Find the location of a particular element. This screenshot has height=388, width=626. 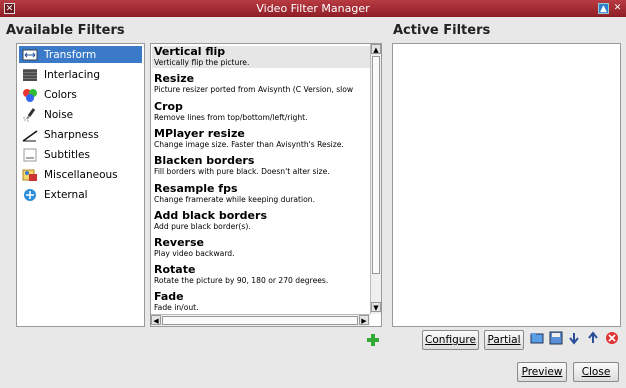

horizontal-scrollbar: ◀ ▶ is located at coordinates (260, 320).